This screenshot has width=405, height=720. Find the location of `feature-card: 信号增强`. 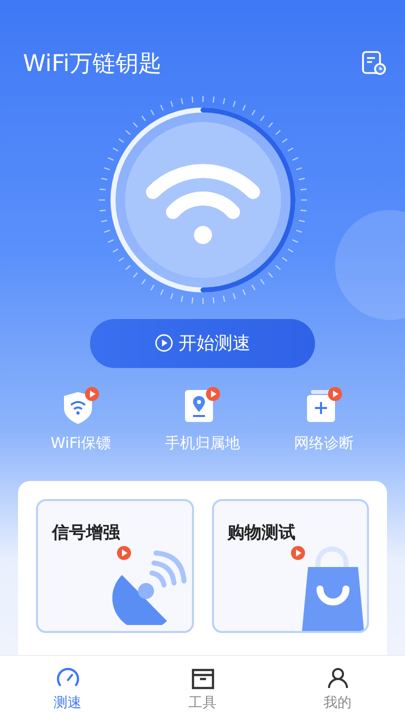

feature-card: 信号增强 is located at coordinates (115, 565).